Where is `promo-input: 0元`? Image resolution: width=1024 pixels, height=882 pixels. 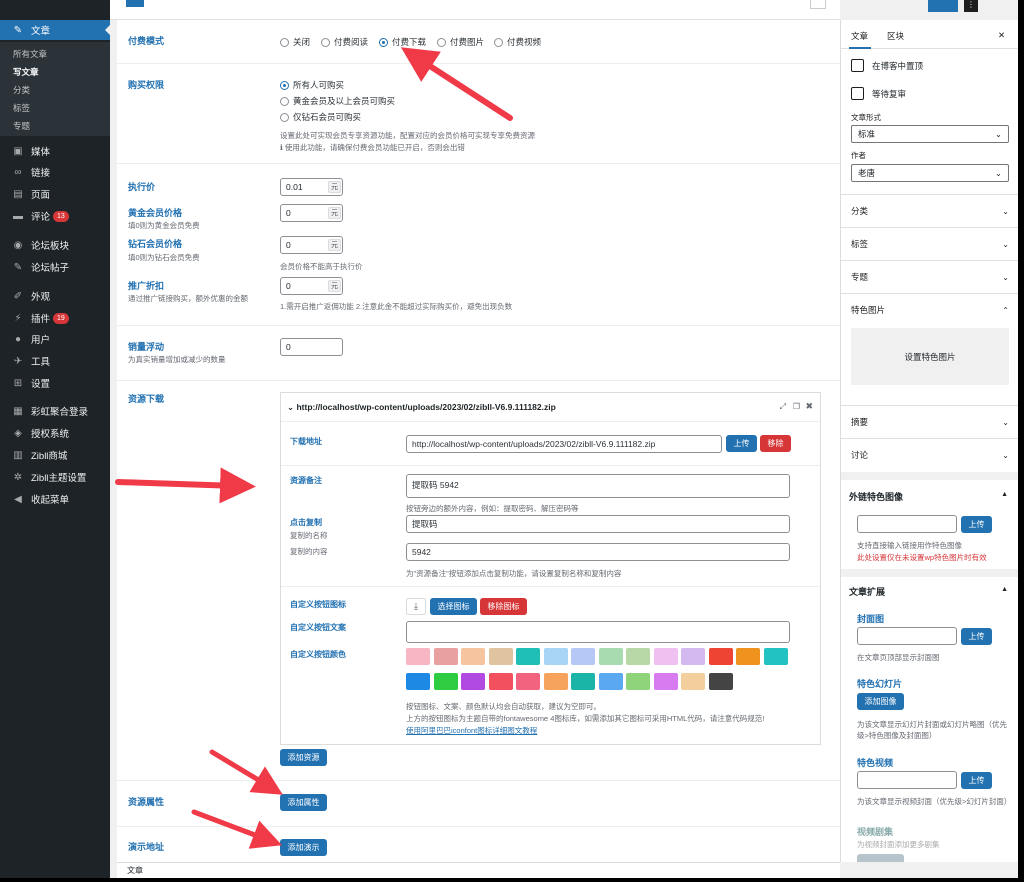 promo-input: 0元 is located at coordinates (311, 286).